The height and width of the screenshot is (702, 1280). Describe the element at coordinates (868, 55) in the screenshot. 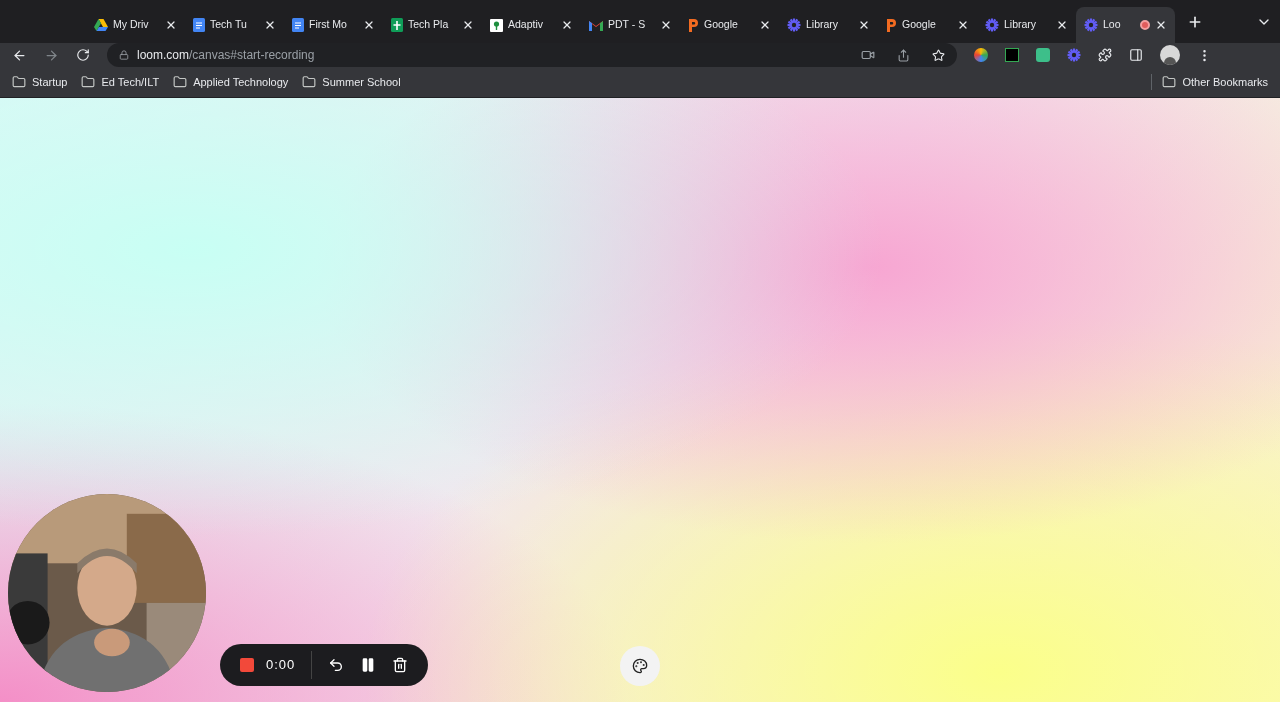

I see `camera-icon` at that location.